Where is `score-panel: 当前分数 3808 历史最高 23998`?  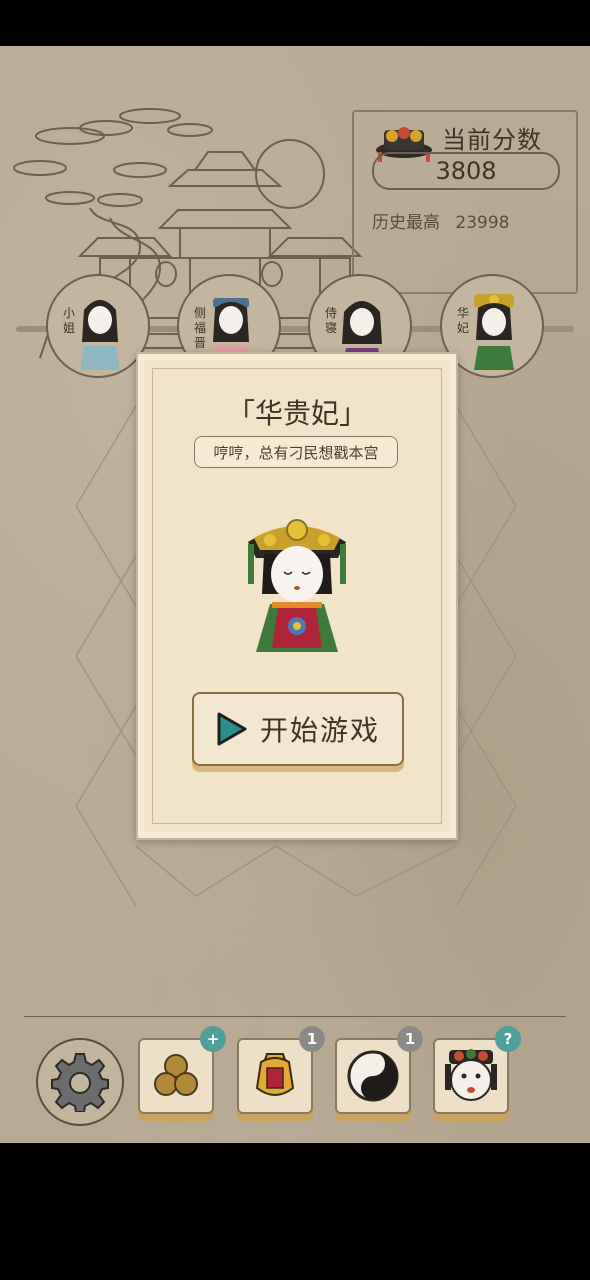
score-panel: 当前分数 3808 历史最高 23998 is located at coordinates (465, 202).